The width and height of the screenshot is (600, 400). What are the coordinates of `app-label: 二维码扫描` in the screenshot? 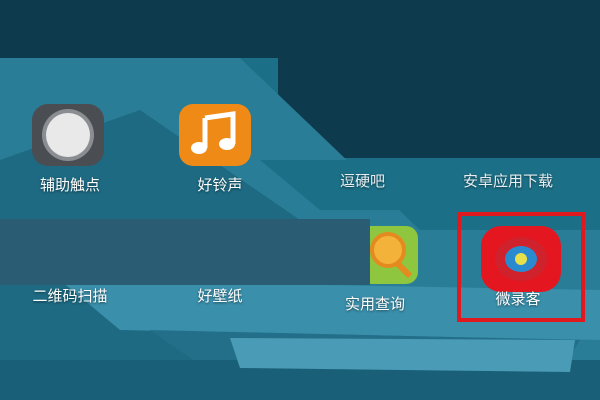 It's located at (70, 296).